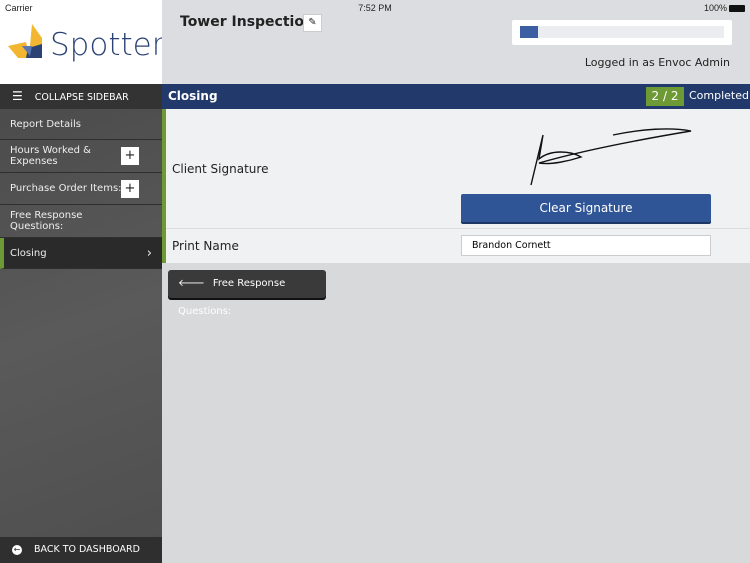 This screenshot has height=563, width=750. I want to click on client-signature-label: Client Signature, so click(220, 169).